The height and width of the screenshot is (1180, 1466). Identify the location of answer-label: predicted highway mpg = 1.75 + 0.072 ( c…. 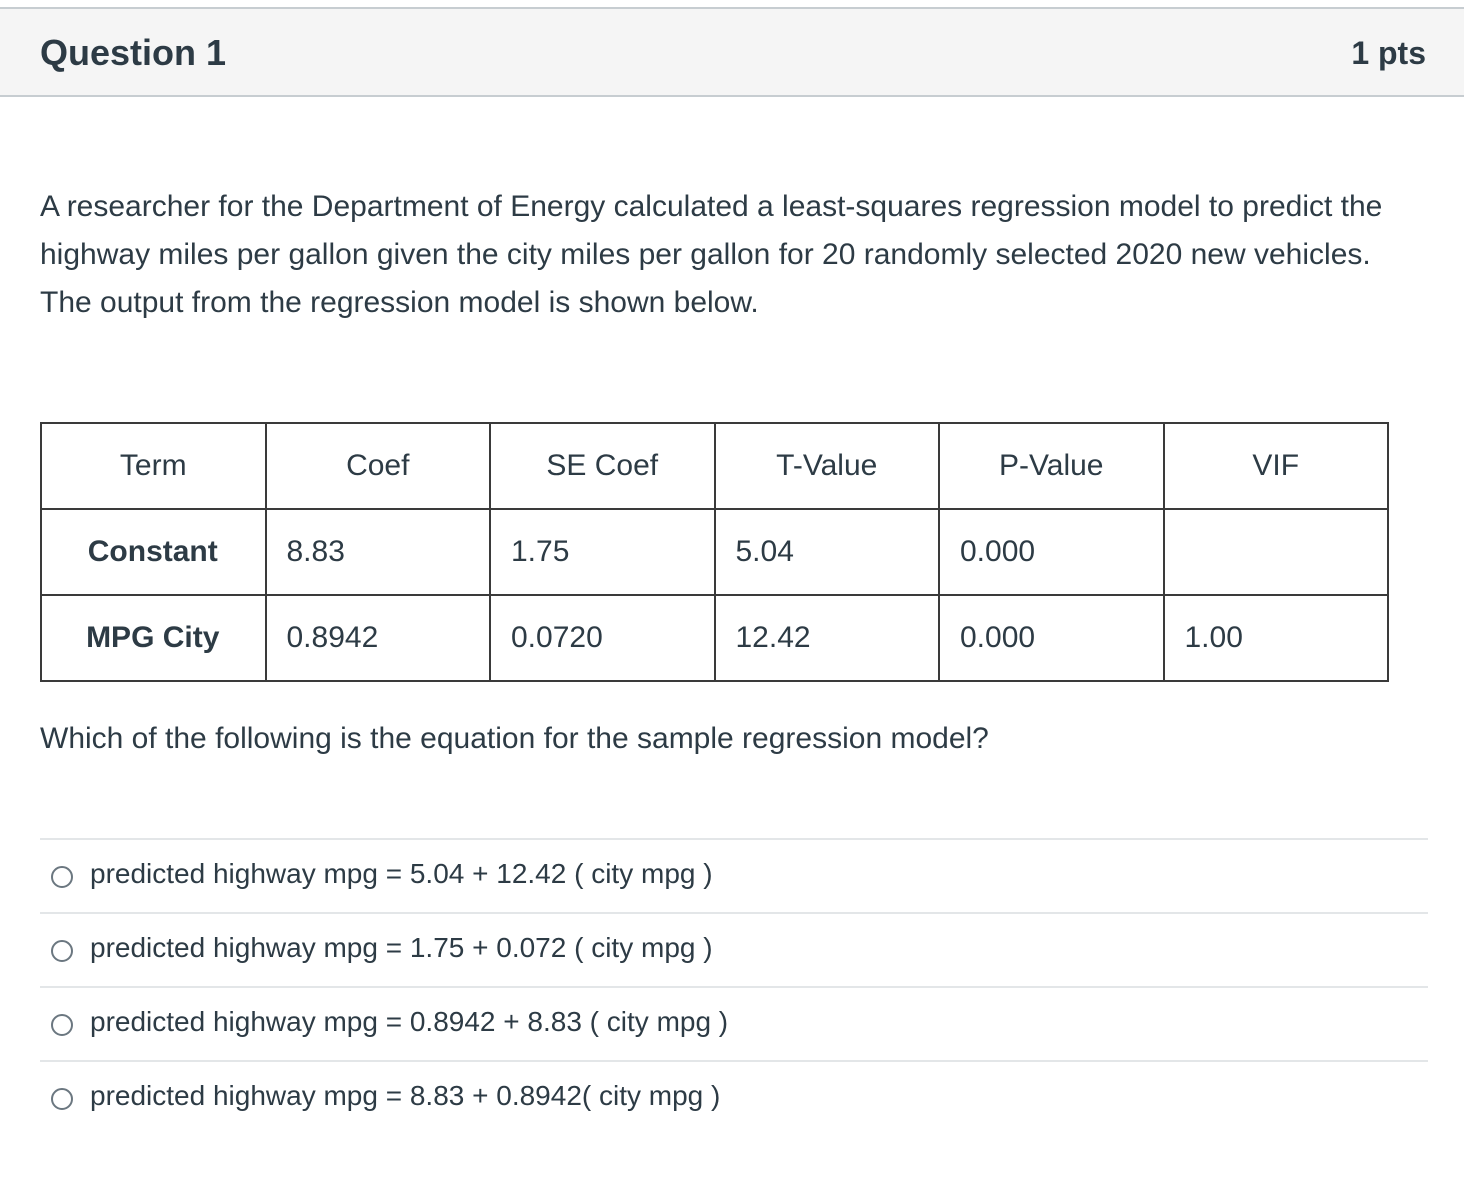
(401, 948).